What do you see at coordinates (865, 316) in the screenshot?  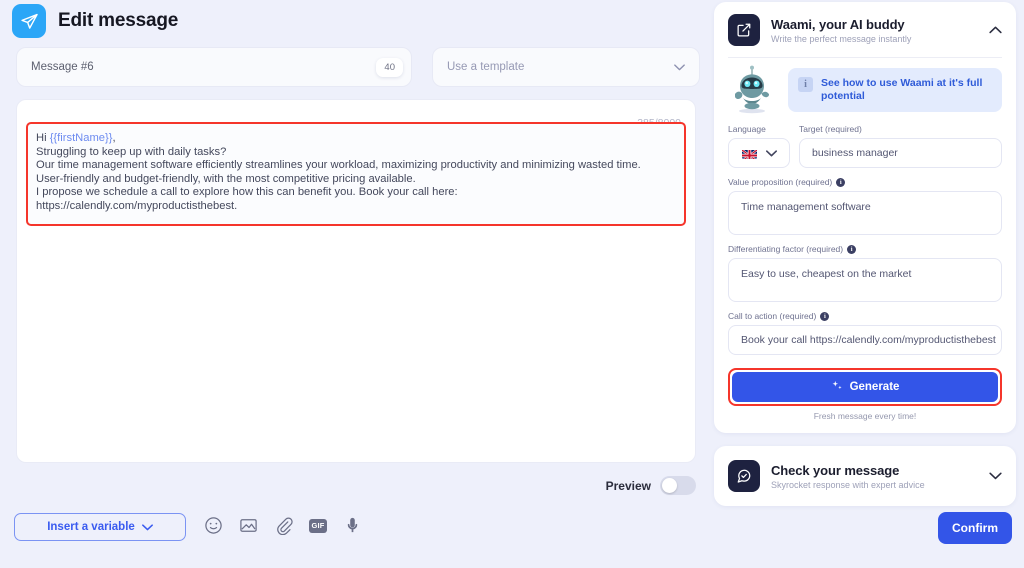 I see `call-to-action-label: Call to action (required) i` at bounding box center [865, 316].